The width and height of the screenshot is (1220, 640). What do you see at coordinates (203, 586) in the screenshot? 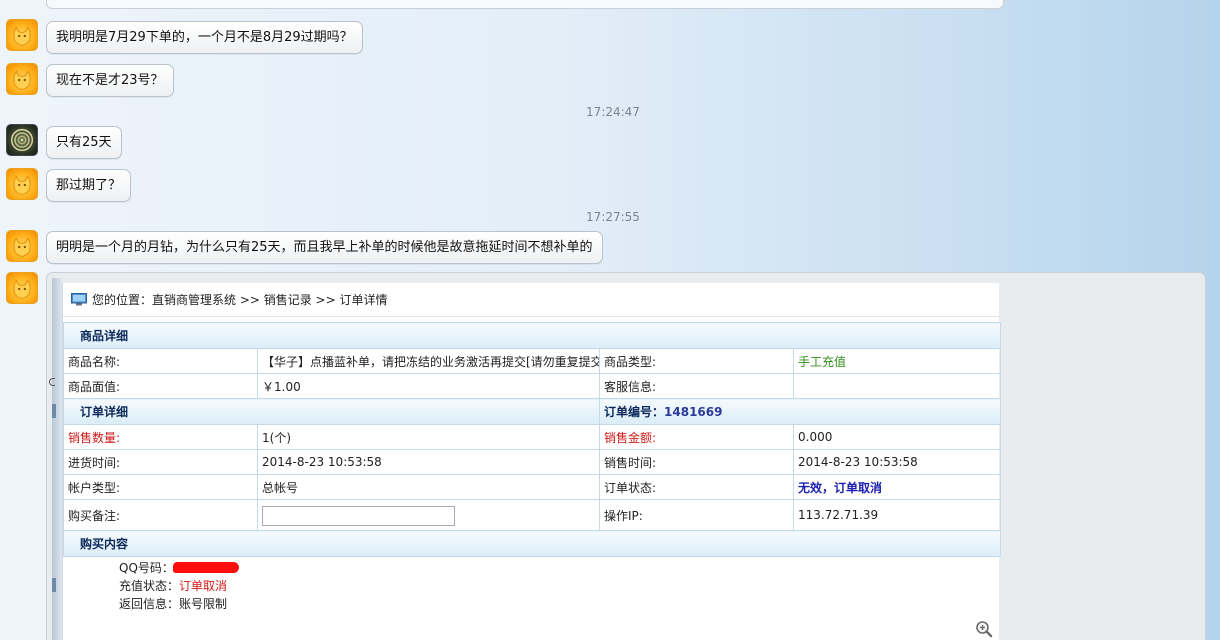
I see `recharge-status-value: 订单取消` at bounding box center [203, 586].